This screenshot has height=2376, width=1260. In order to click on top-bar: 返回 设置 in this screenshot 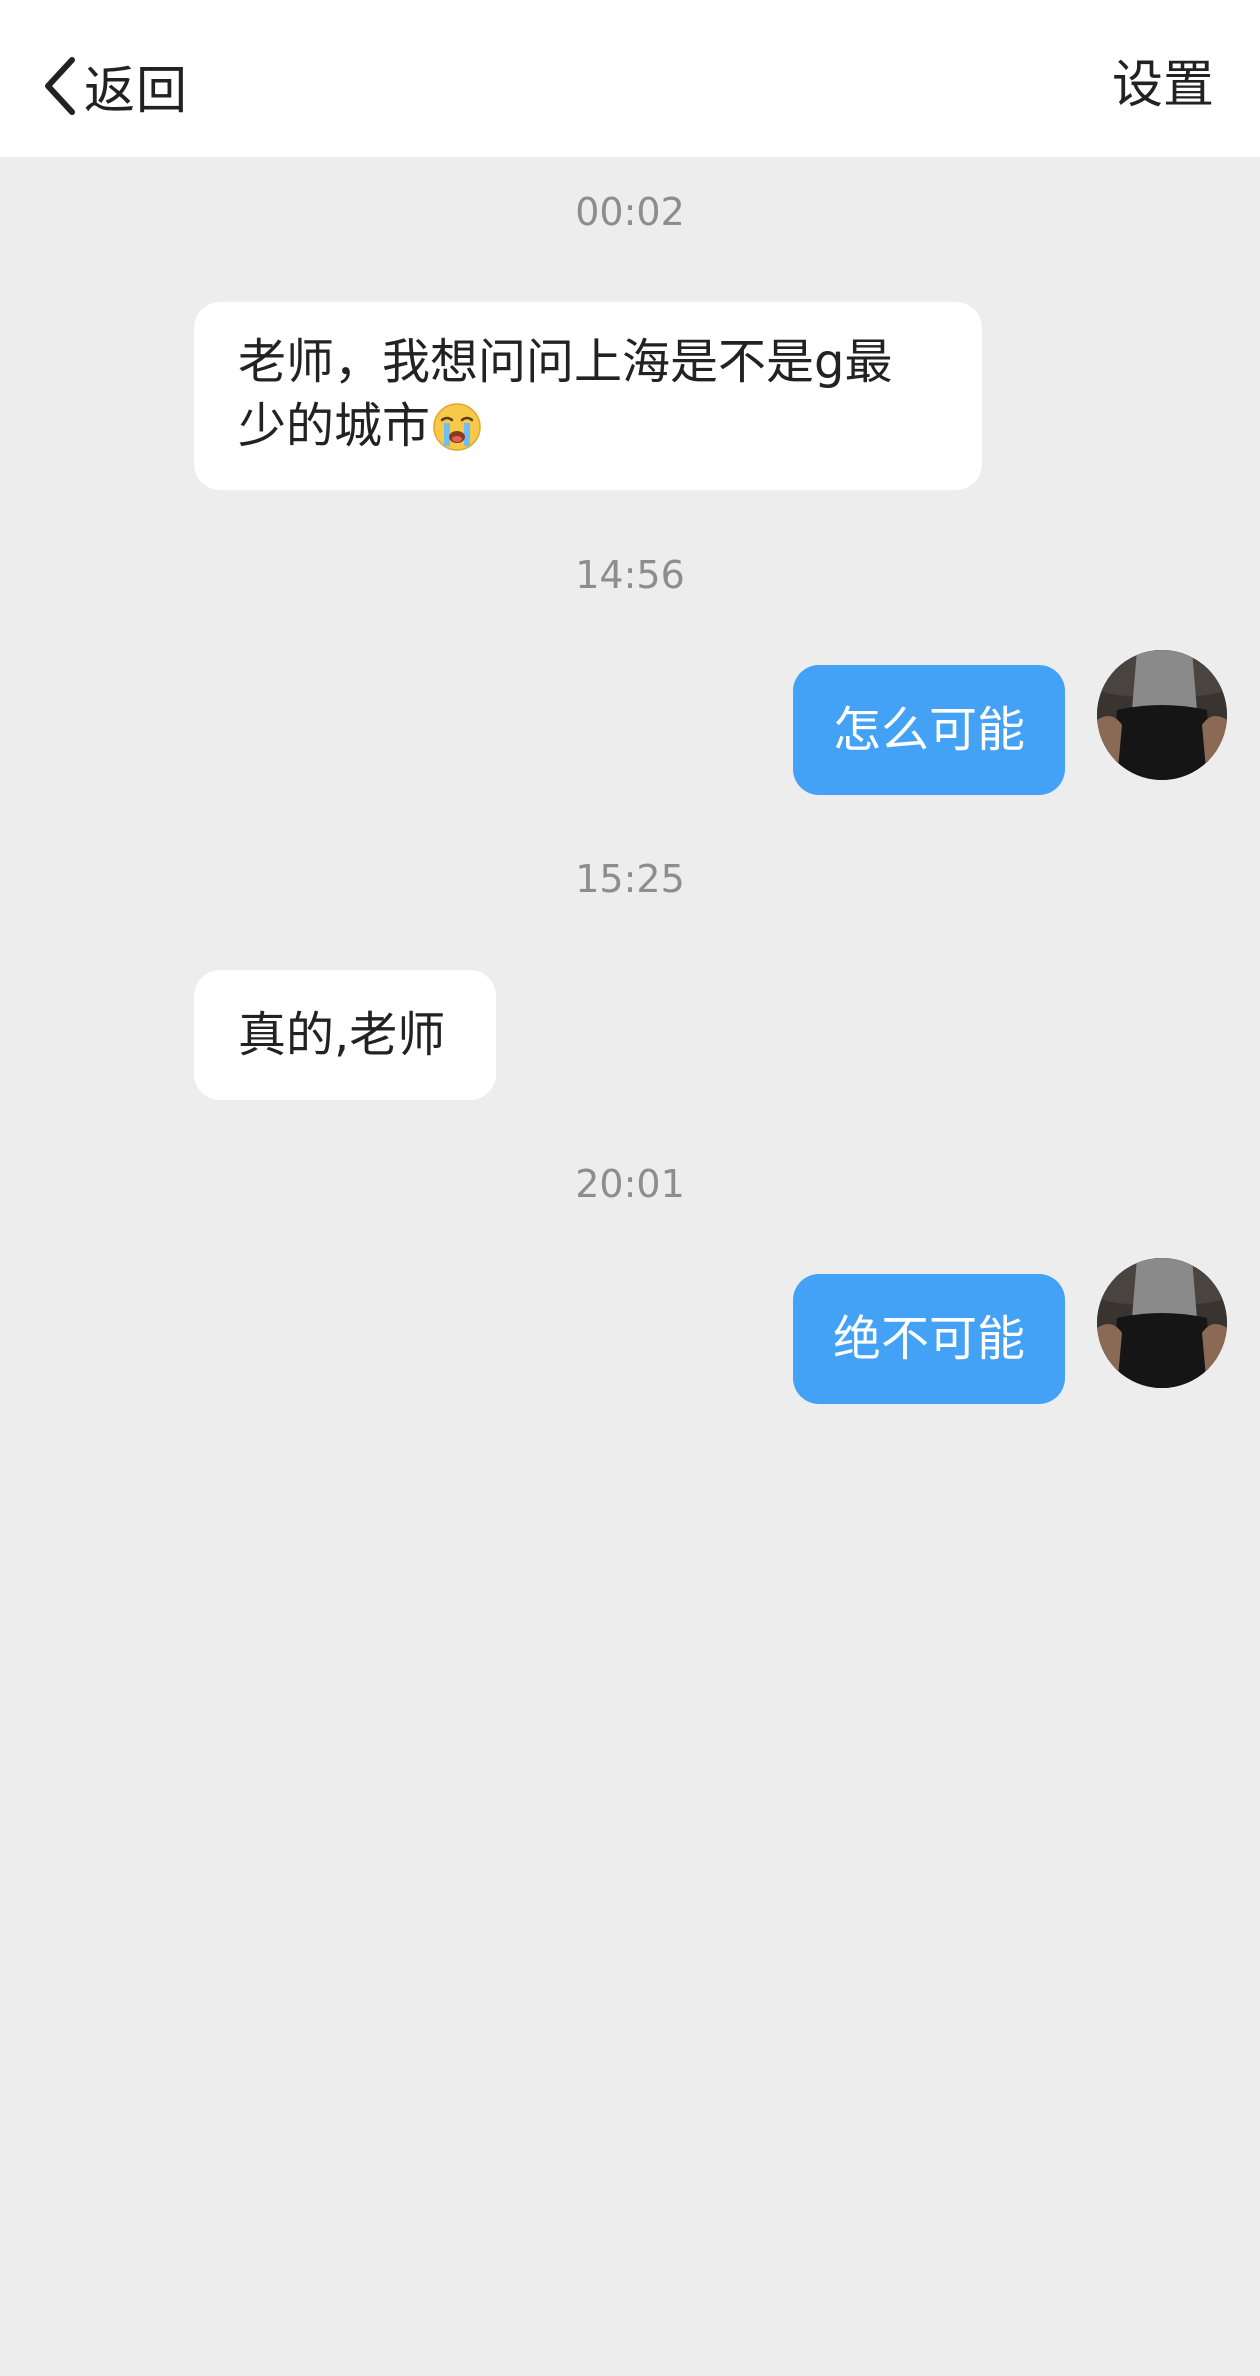, I will do `click(630, 78)`.